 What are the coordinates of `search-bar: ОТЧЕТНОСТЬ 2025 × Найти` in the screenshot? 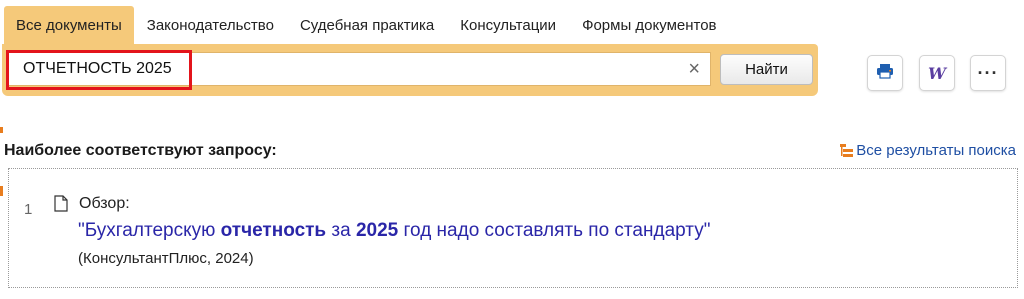 It's located at (410, 70).